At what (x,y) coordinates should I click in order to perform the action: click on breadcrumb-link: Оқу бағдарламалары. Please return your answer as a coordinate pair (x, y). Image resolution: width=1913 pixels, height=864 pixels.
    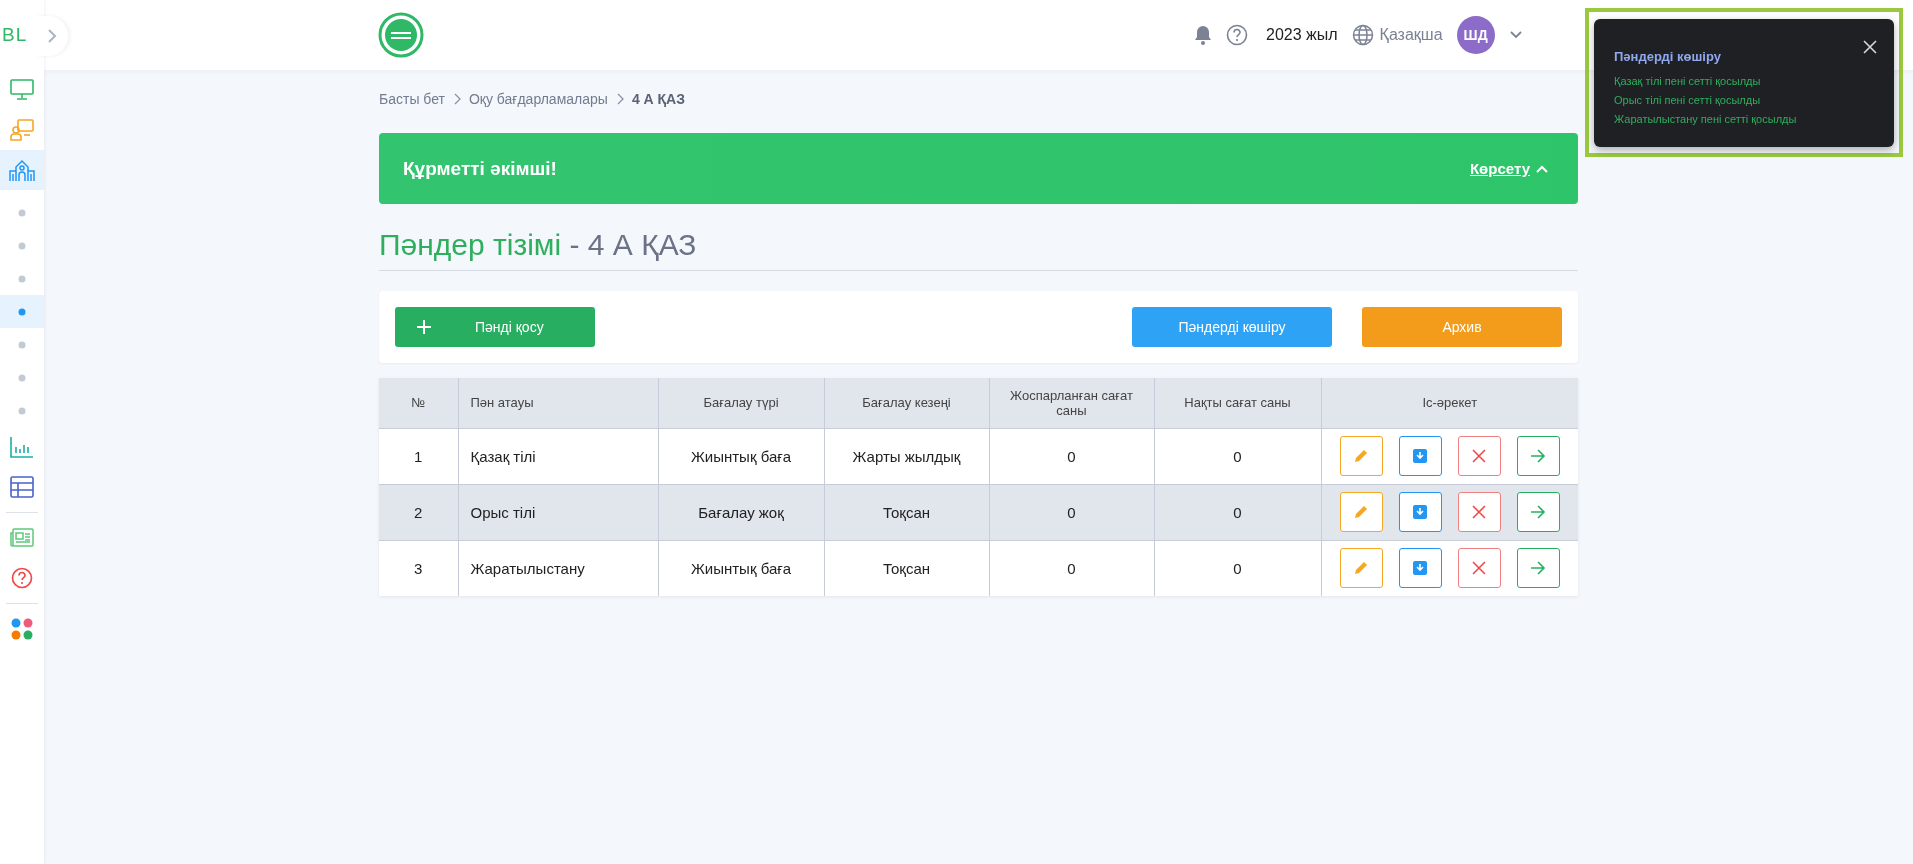
    Looking at the image, I should click on (538, 99).